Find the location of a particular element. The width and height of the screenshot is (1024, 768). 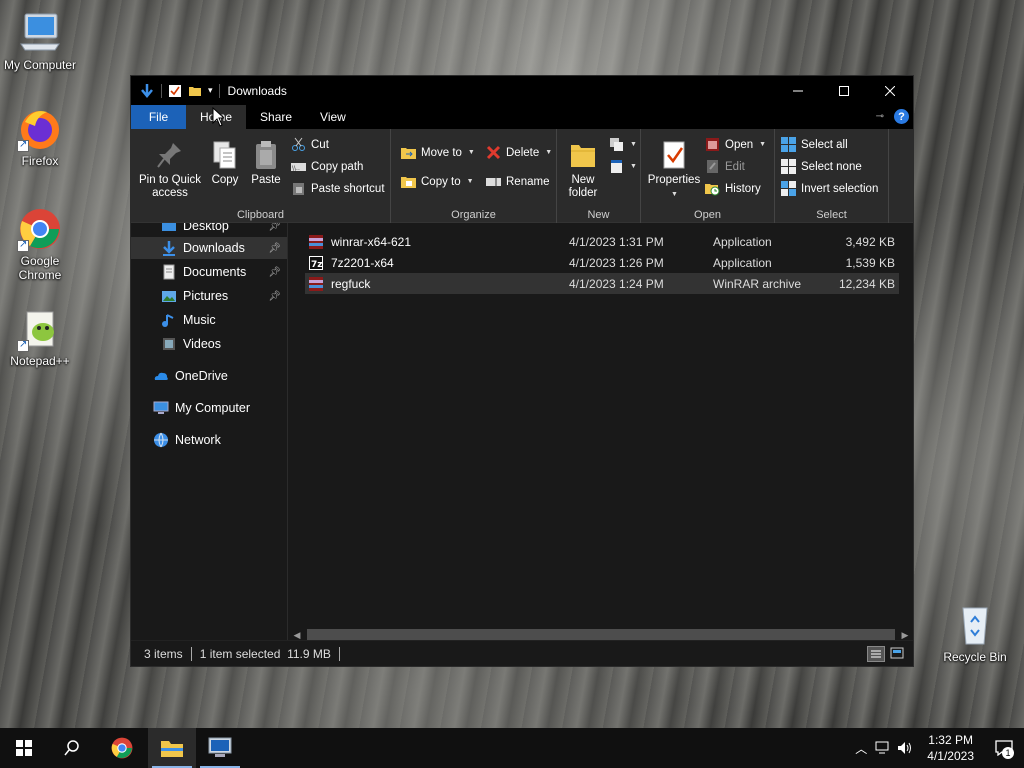

taskbar-chrome is located at coordinates (122, 748).